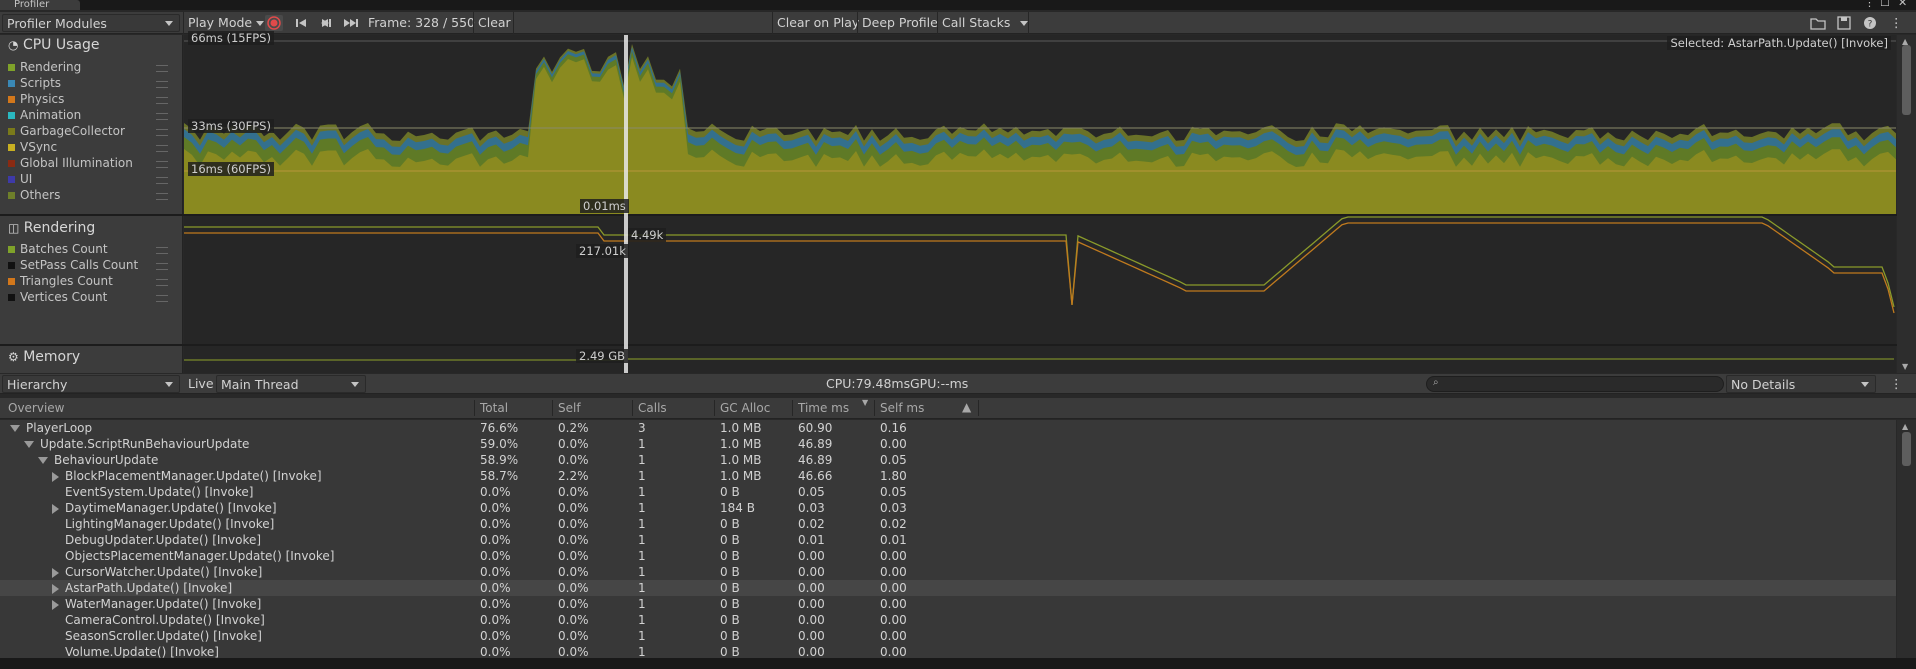  What do you see at coordinates (91, 384) in the screenshot?
I see `view-type-dropdown: Hierarchy` at bounding box center [91, 384].